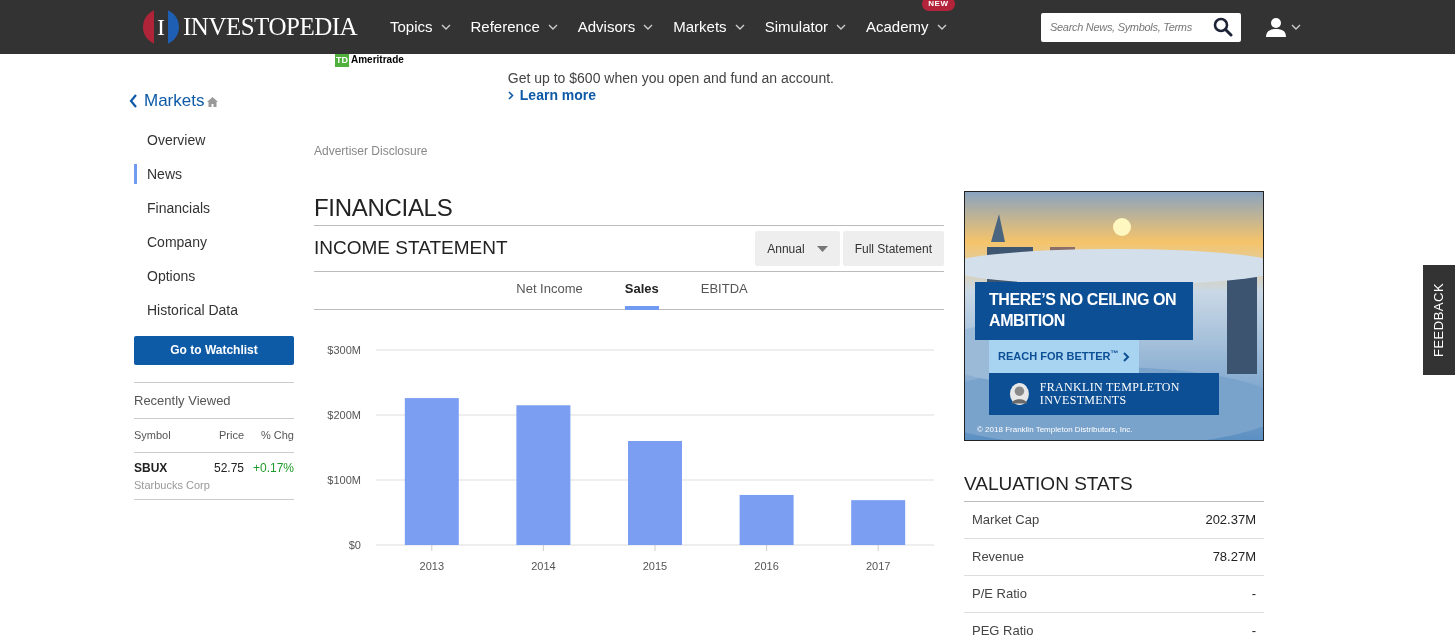  What do you see at coordinates (709, 27) in the screenshot?
I see `nav-menu-item: Markets` at bounding box center [709, 27].